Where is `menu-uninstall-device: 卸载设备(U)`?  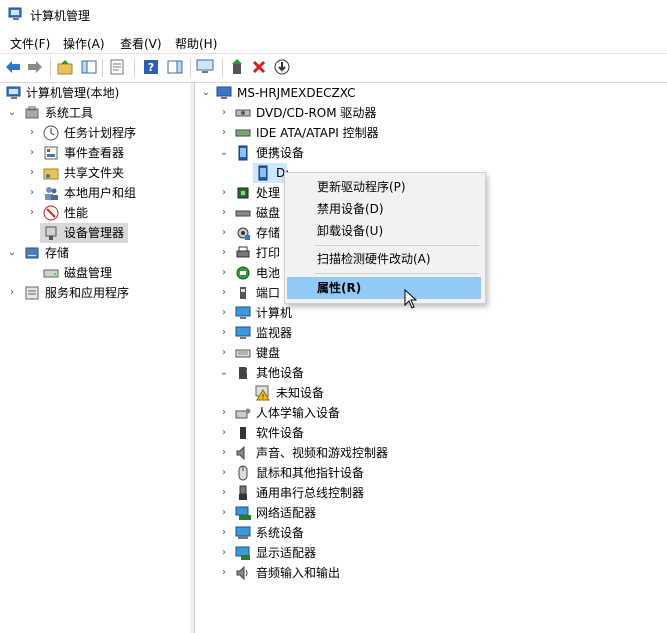
menu-uninstall-device: 卸载设备(U) is located at coordinates (384, 231).